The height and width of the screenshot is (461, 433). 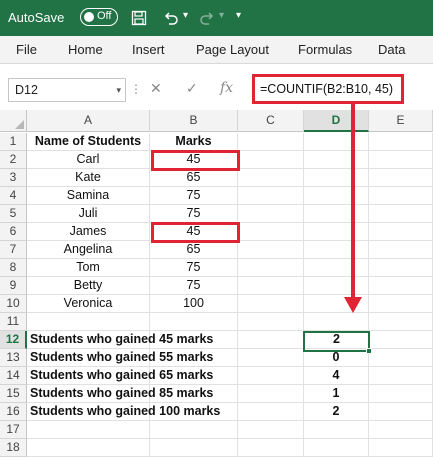 I want to click on summary-label: Students who gained 45 marks, so click(x=121, y=340).